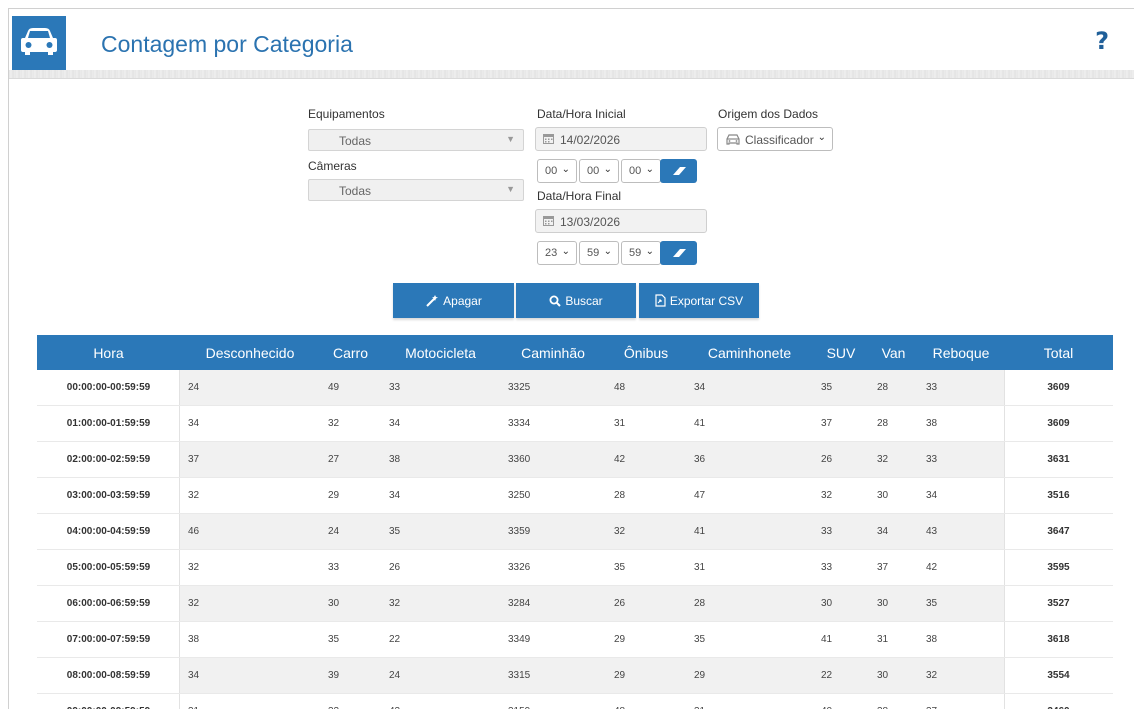 The width and height of the screenshot is (1134, 709). I want to click on minuto-inicial-select: 00⌄, so click(599, 171).